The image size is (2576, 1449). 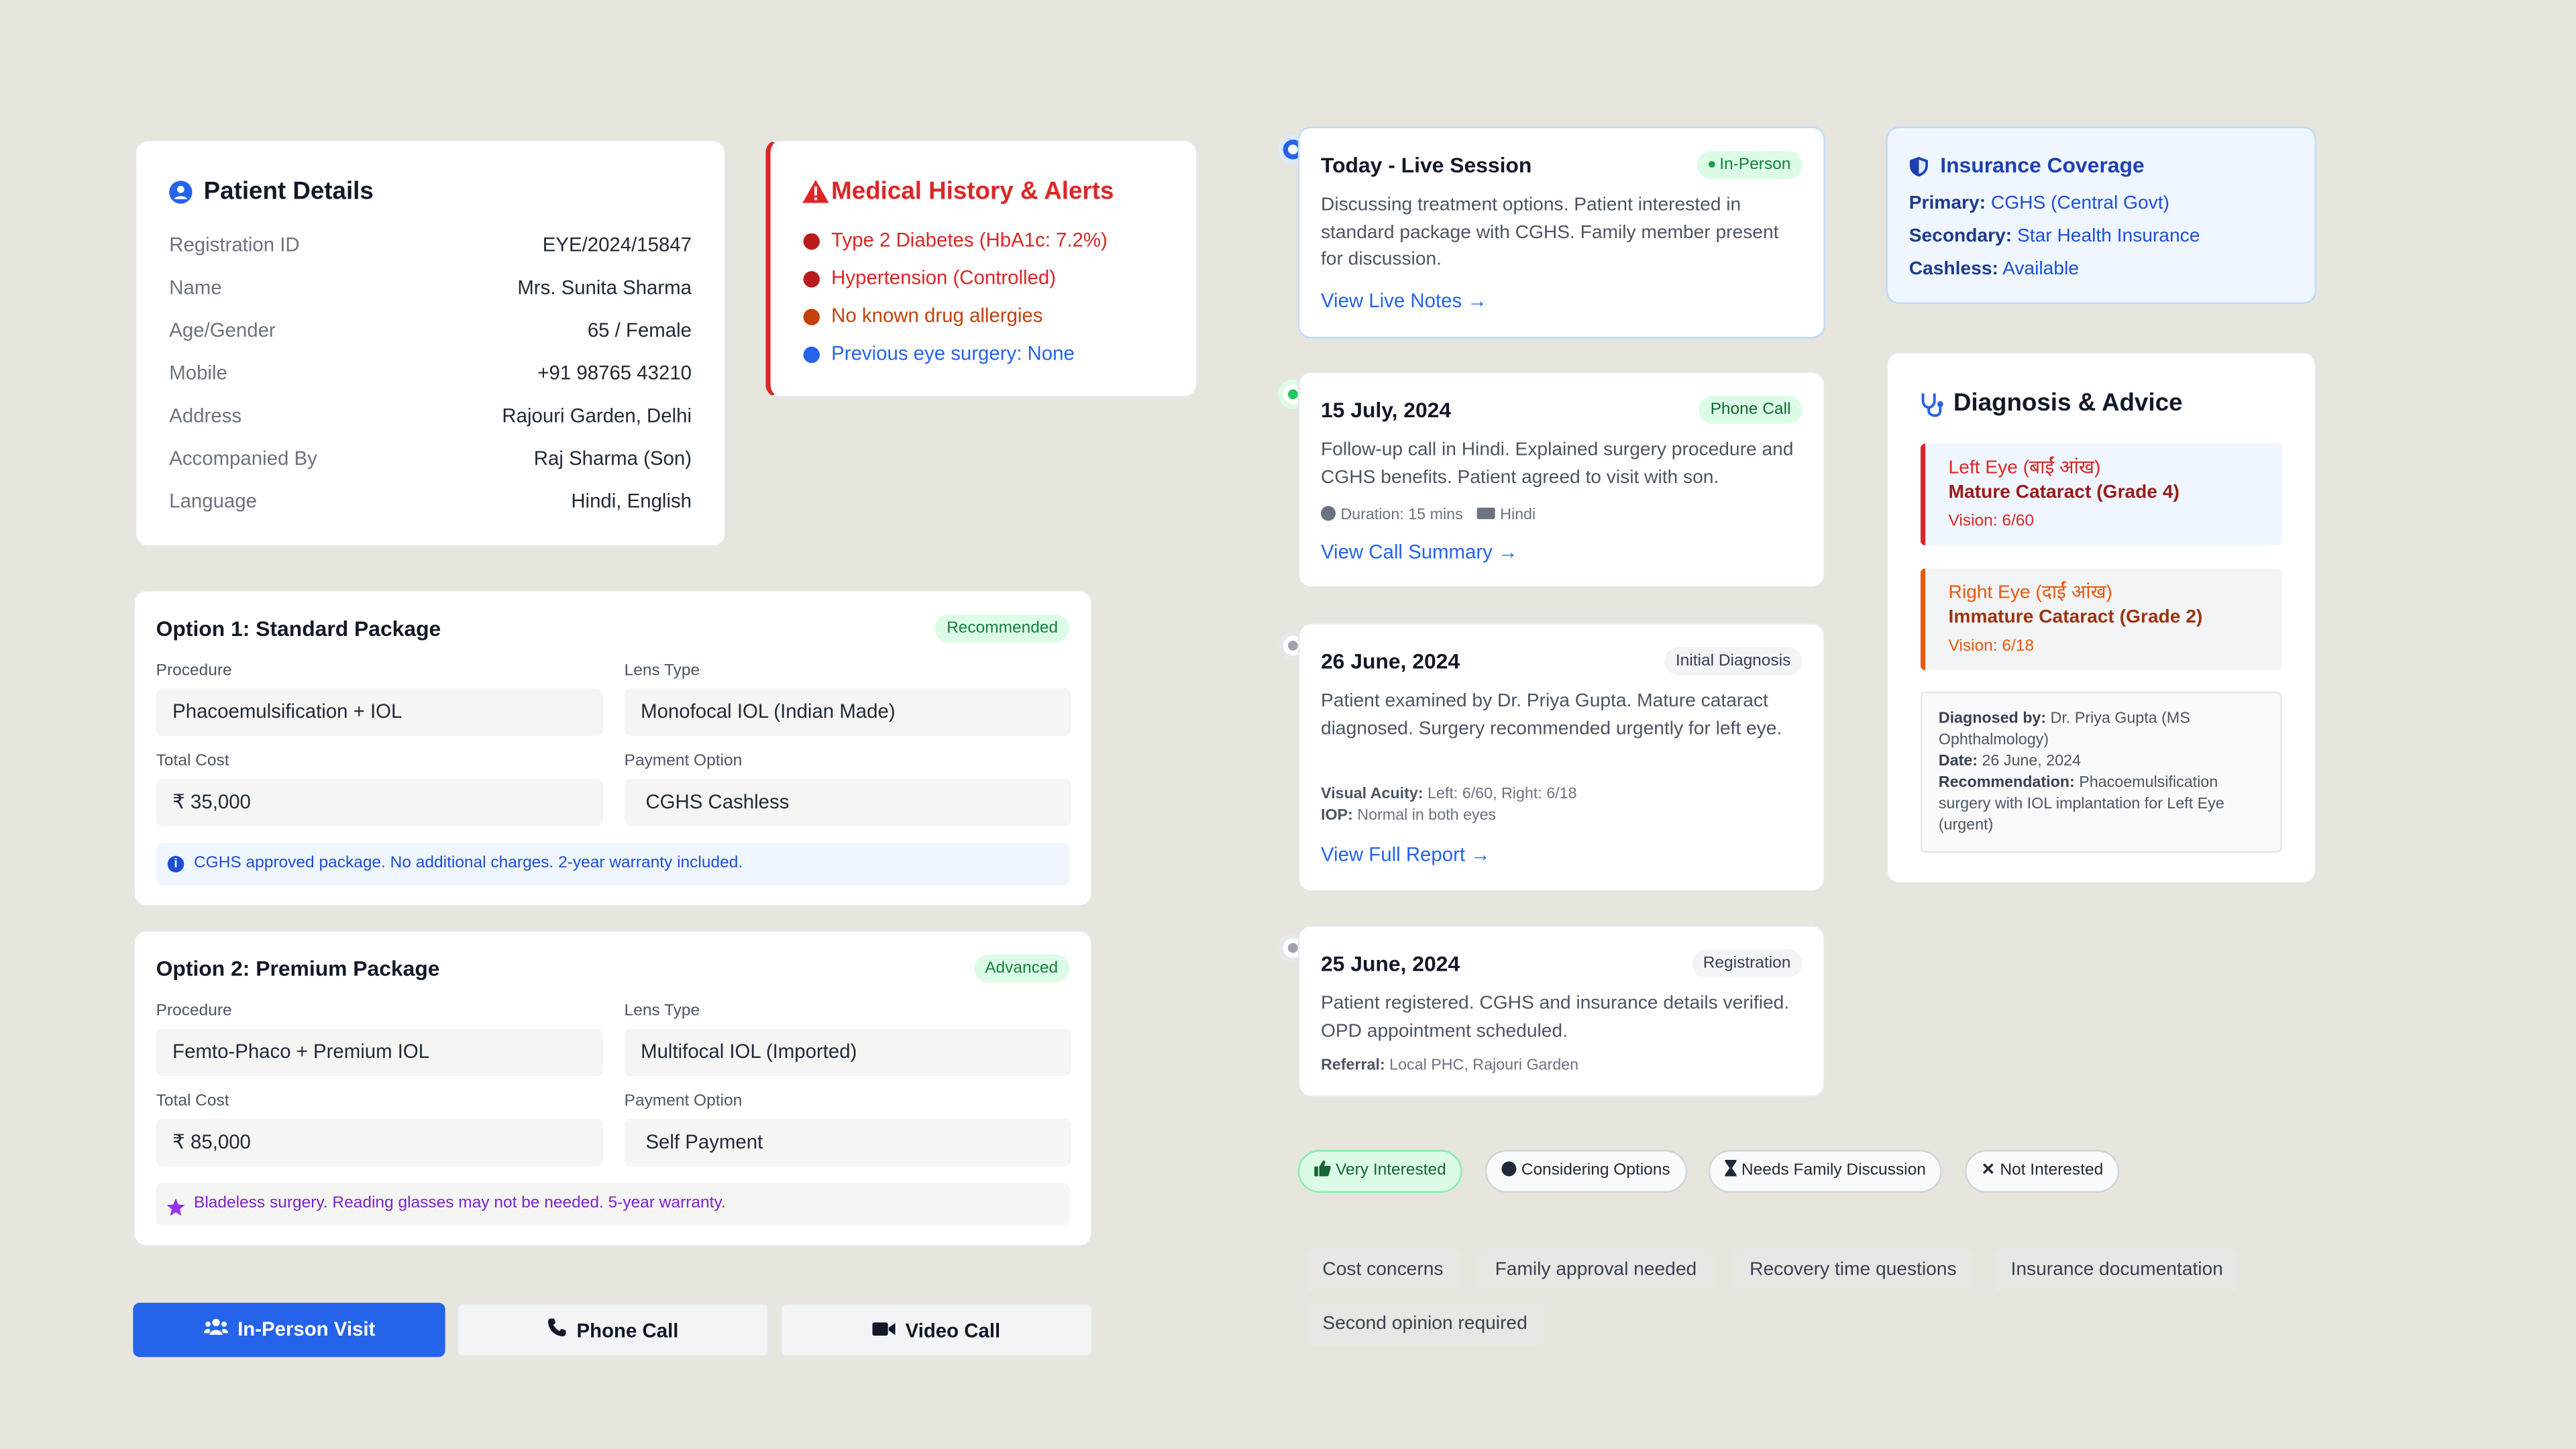 I want to click on recommended-badge: Recommended, so click(x=1002, y=628).